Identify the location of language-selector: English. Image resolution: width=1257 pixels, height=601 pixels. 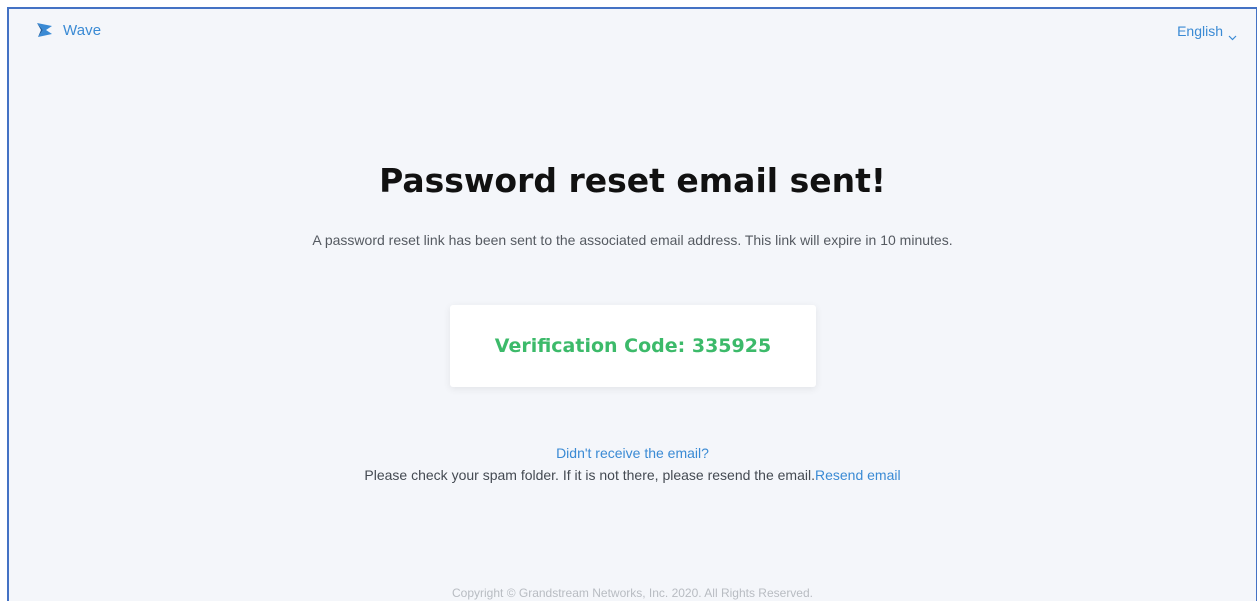
(1207, 32).